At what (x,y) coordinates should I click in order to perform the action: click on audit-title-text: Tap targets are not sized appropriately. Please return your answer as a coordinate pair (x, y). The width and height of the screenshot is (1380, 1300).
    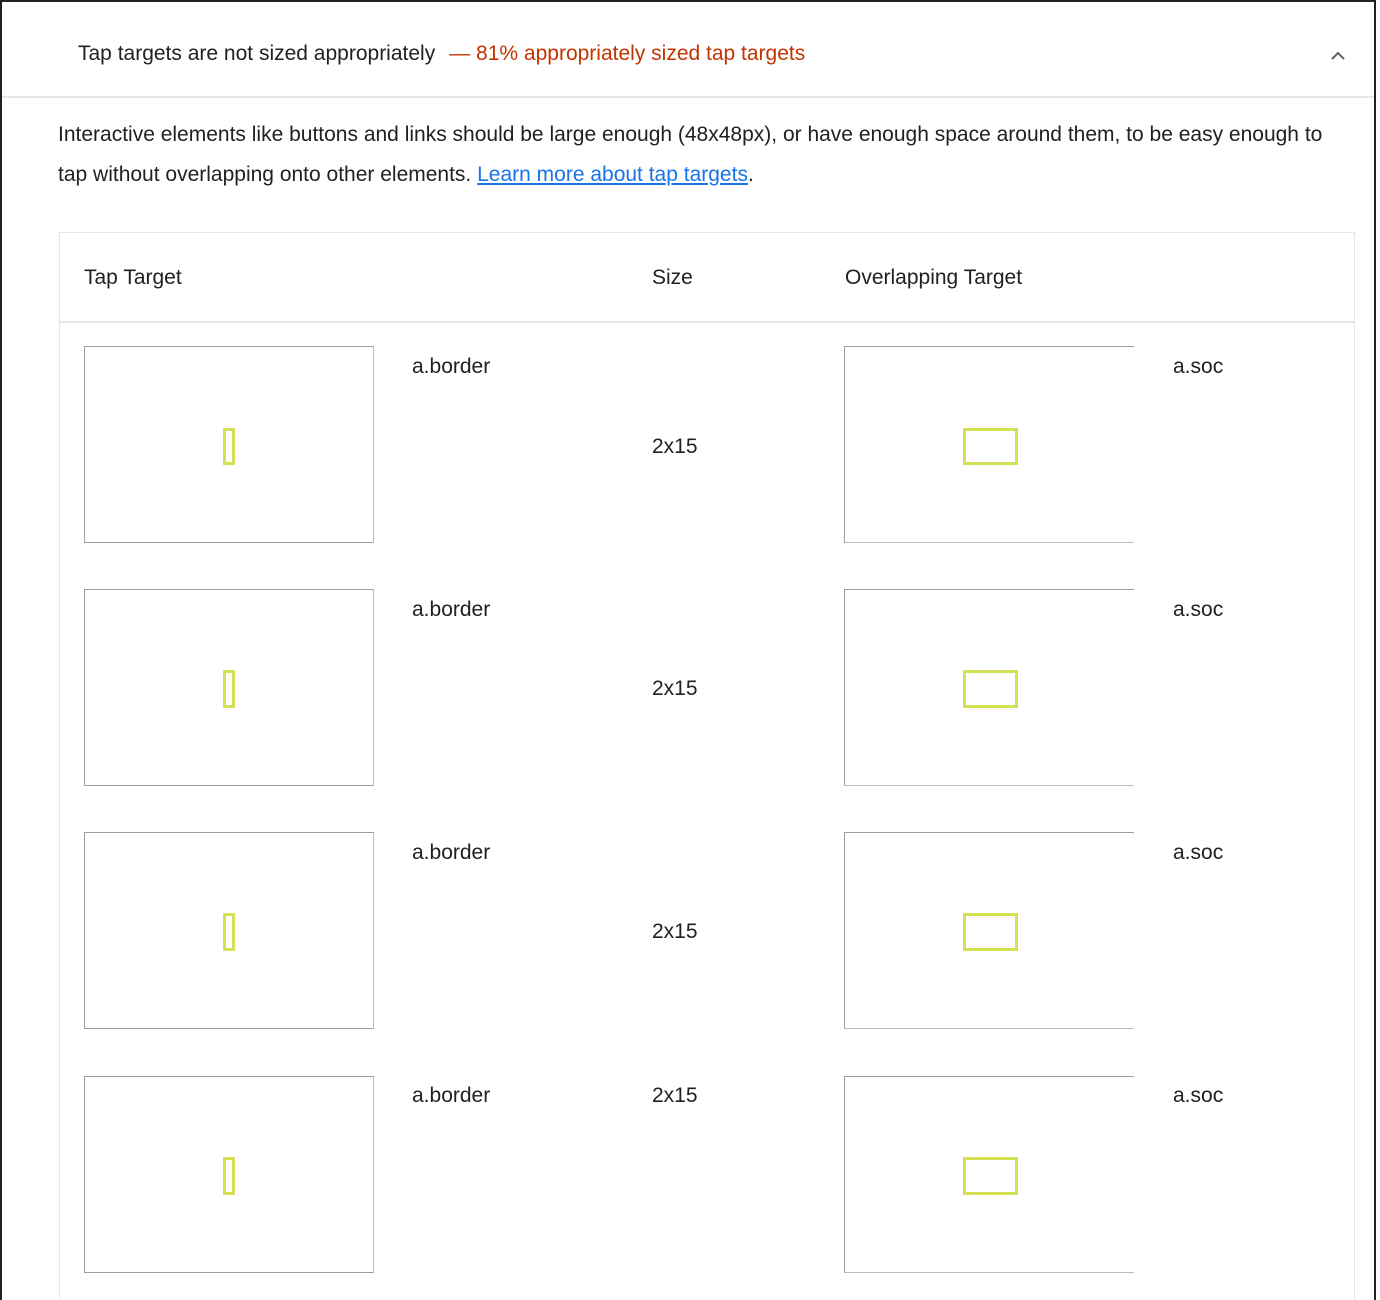
    Looking at the image, I should click on (257, 53).